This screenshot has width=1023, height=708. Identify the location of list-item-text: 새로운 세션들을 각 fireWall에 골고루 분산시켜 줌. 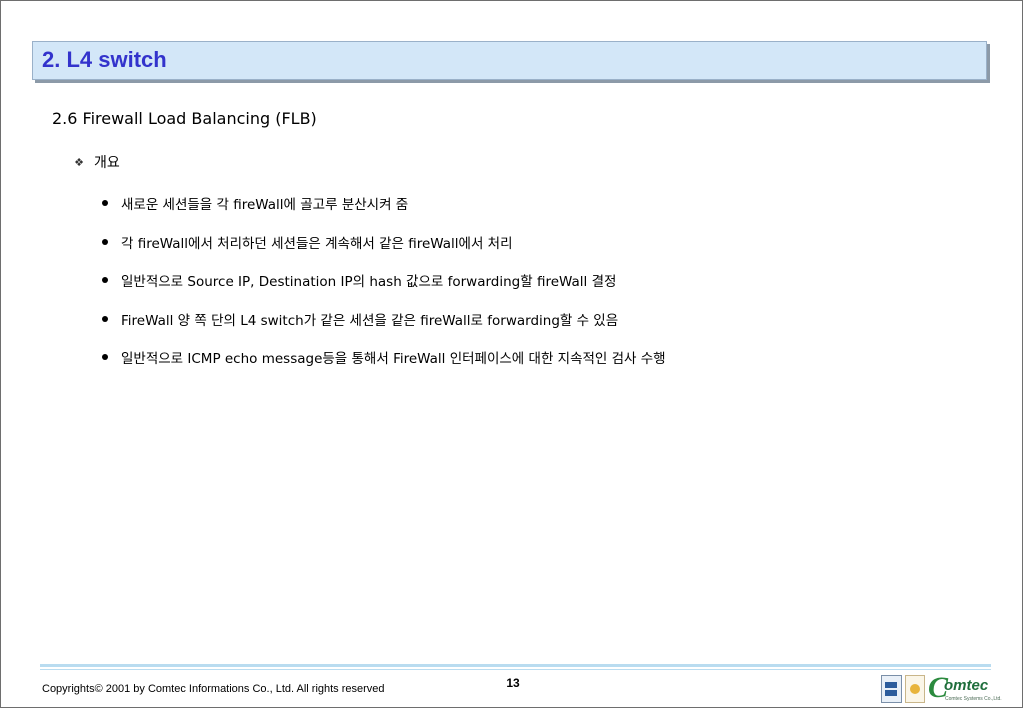
(265, 205).